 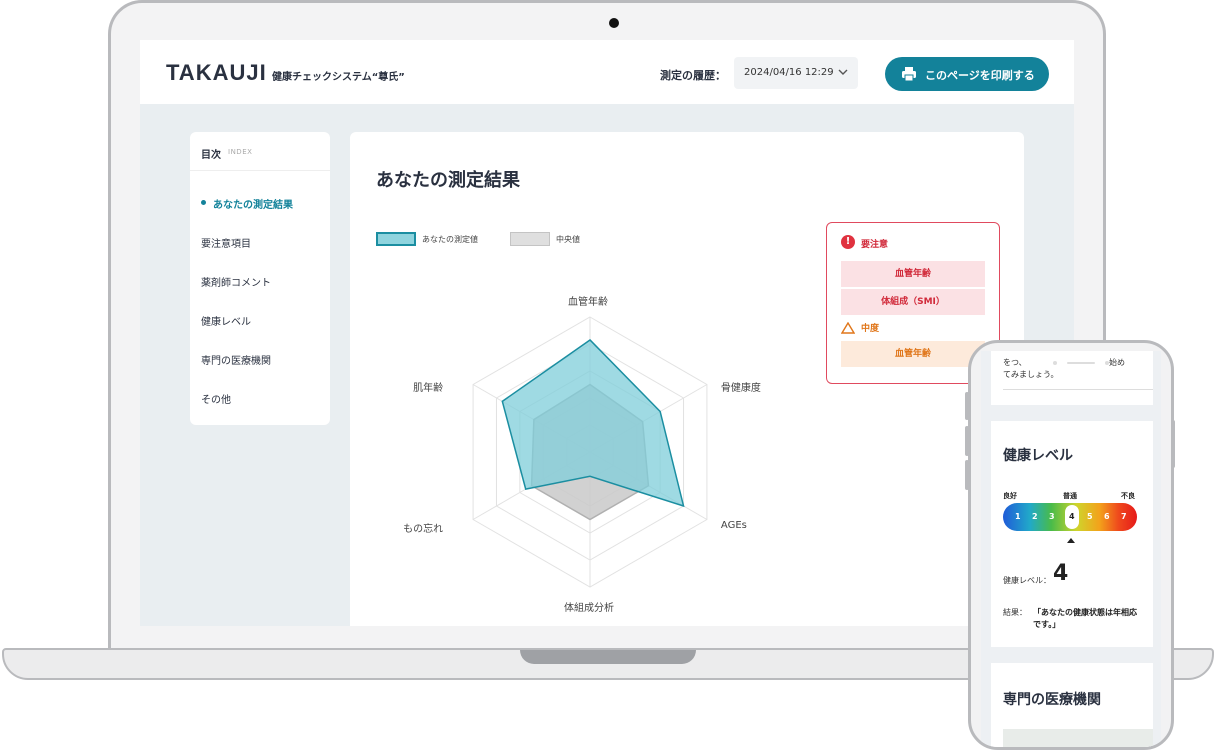 I want to click on clinic-map, so click(x=1078, y=738).